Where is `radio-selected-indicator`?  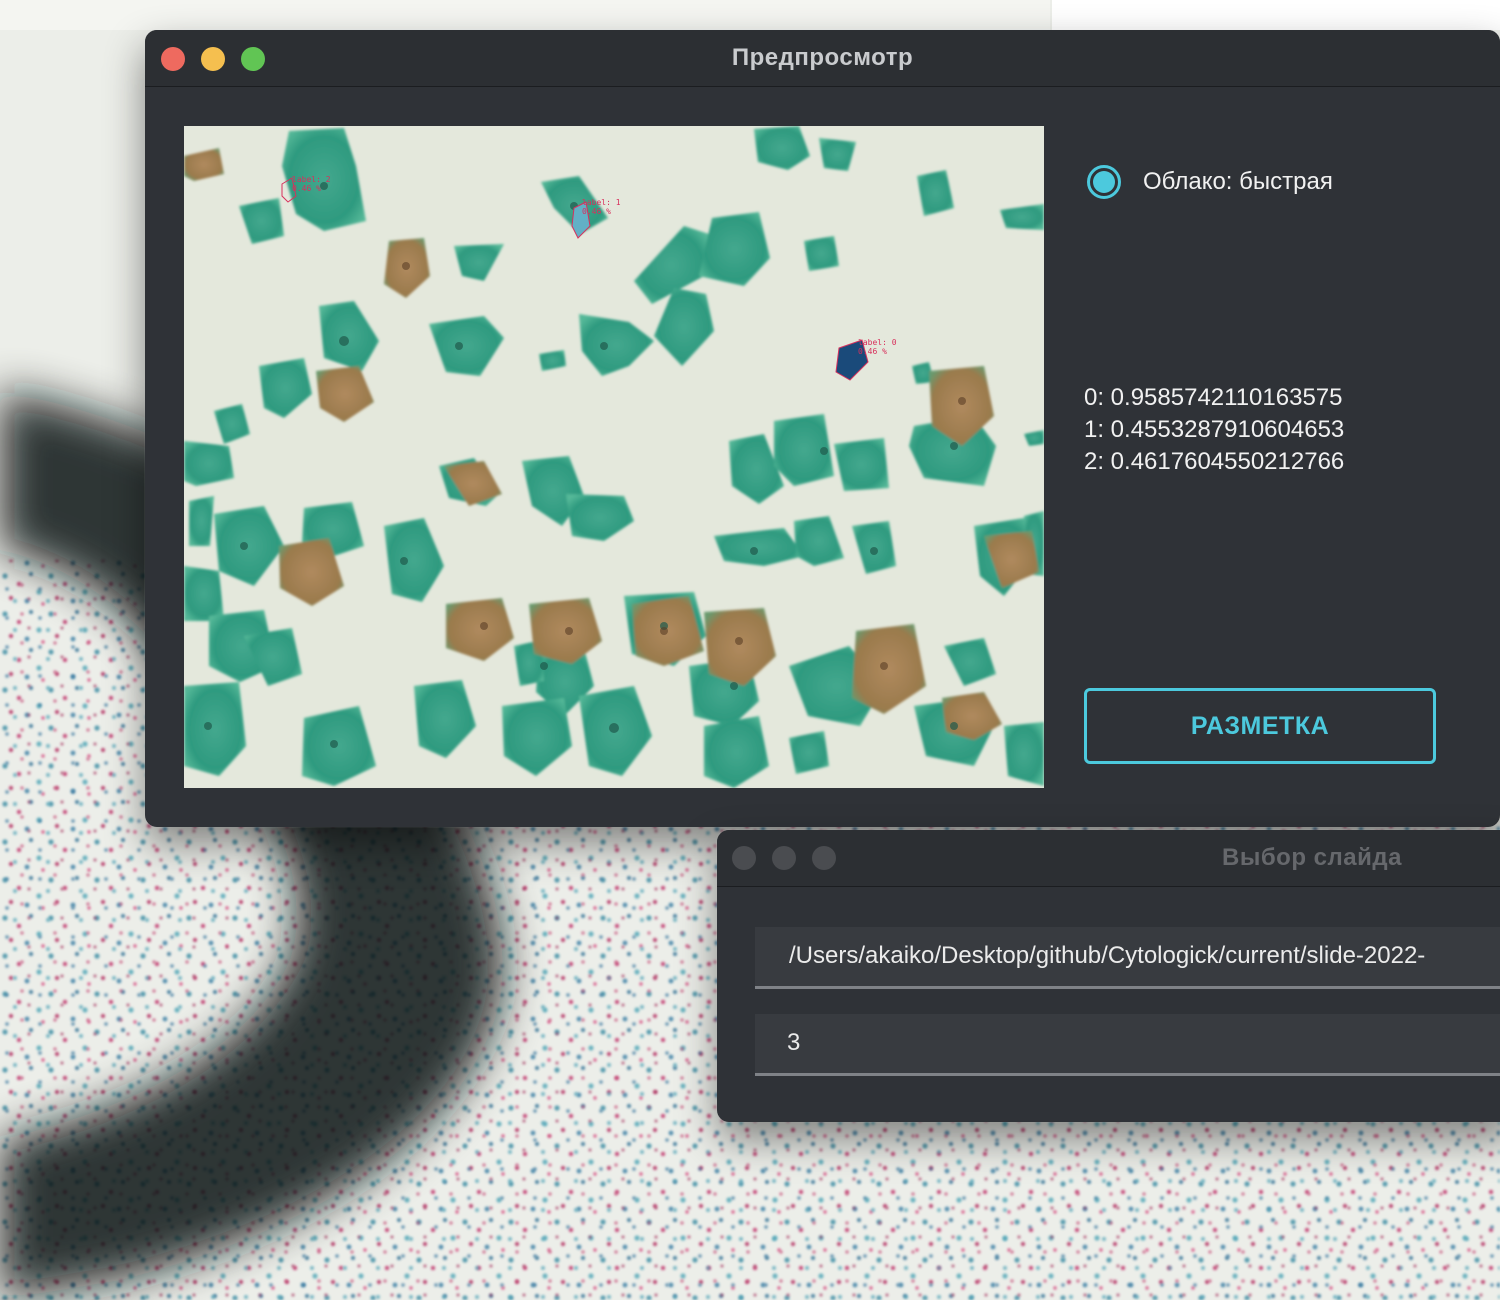 radio-selected-indicator is located at coordinates (1104, 182).